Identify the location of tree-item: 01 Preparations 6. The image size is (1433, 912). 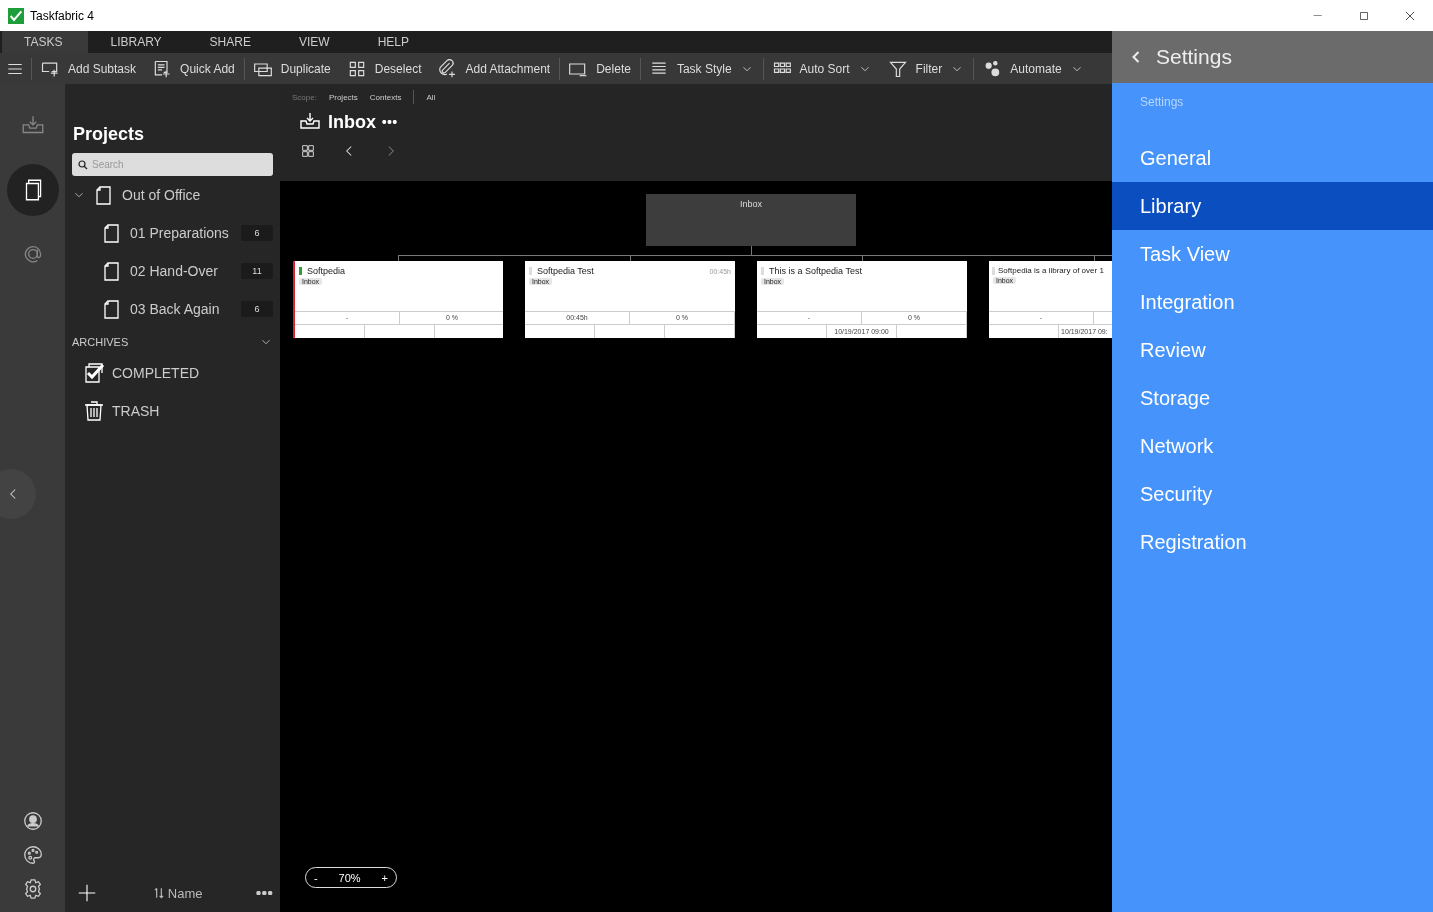
(172, 233).